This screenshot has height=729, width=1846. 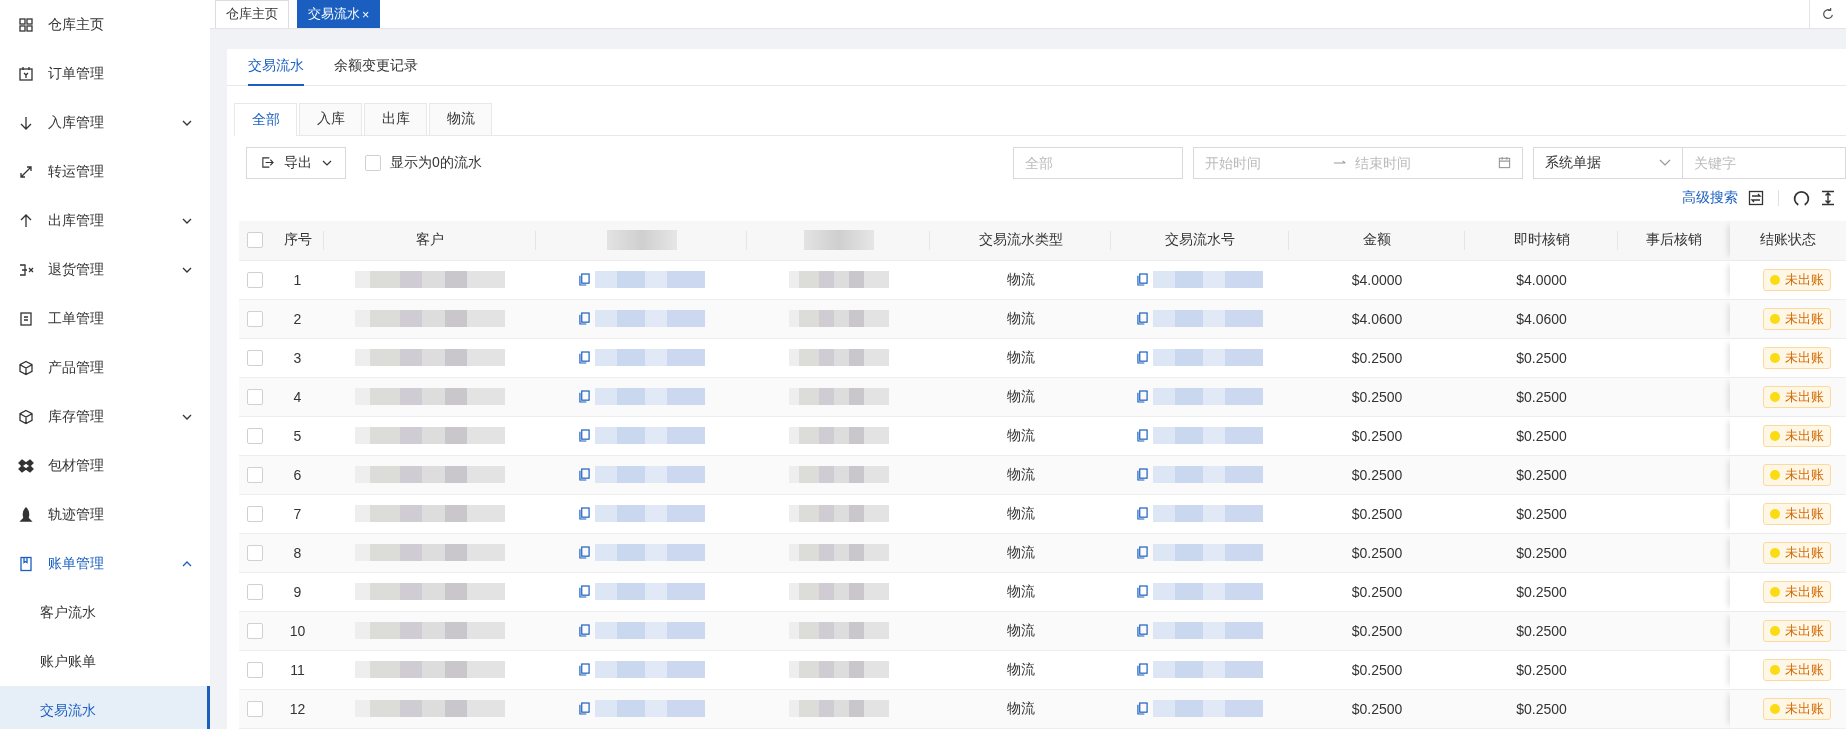 What do you see at coordinates (1756, 198) in the screenshot?
I see `swap-icon` at bounding box center [1756, 198].